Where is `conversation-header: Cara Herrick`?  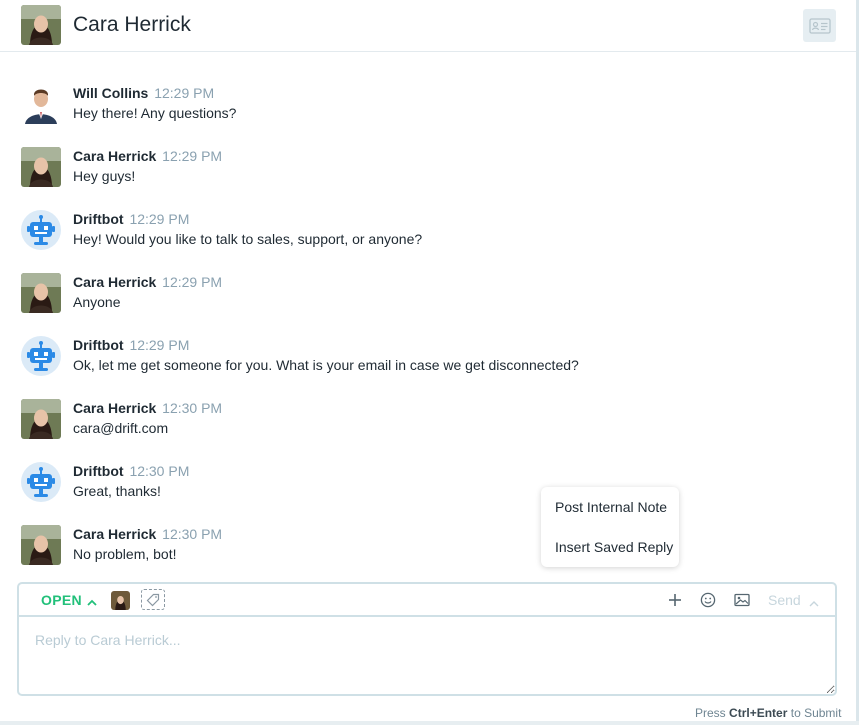
conversation-header: Cara Herrick is located at coordinates (429, 26).